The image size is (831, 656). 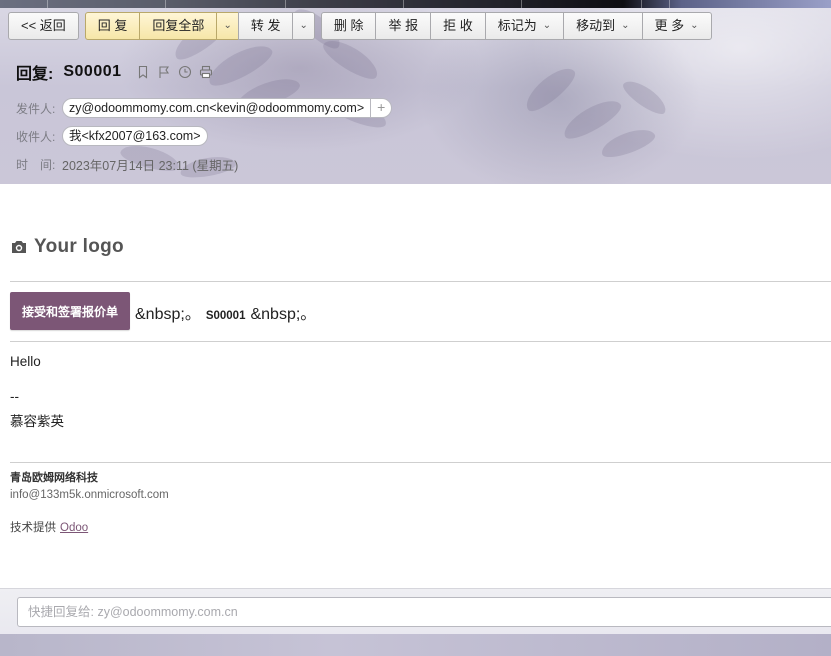 I want to click on time-value: 2023年07月14日 23:11 (星期五), so click(x=150, y=165).